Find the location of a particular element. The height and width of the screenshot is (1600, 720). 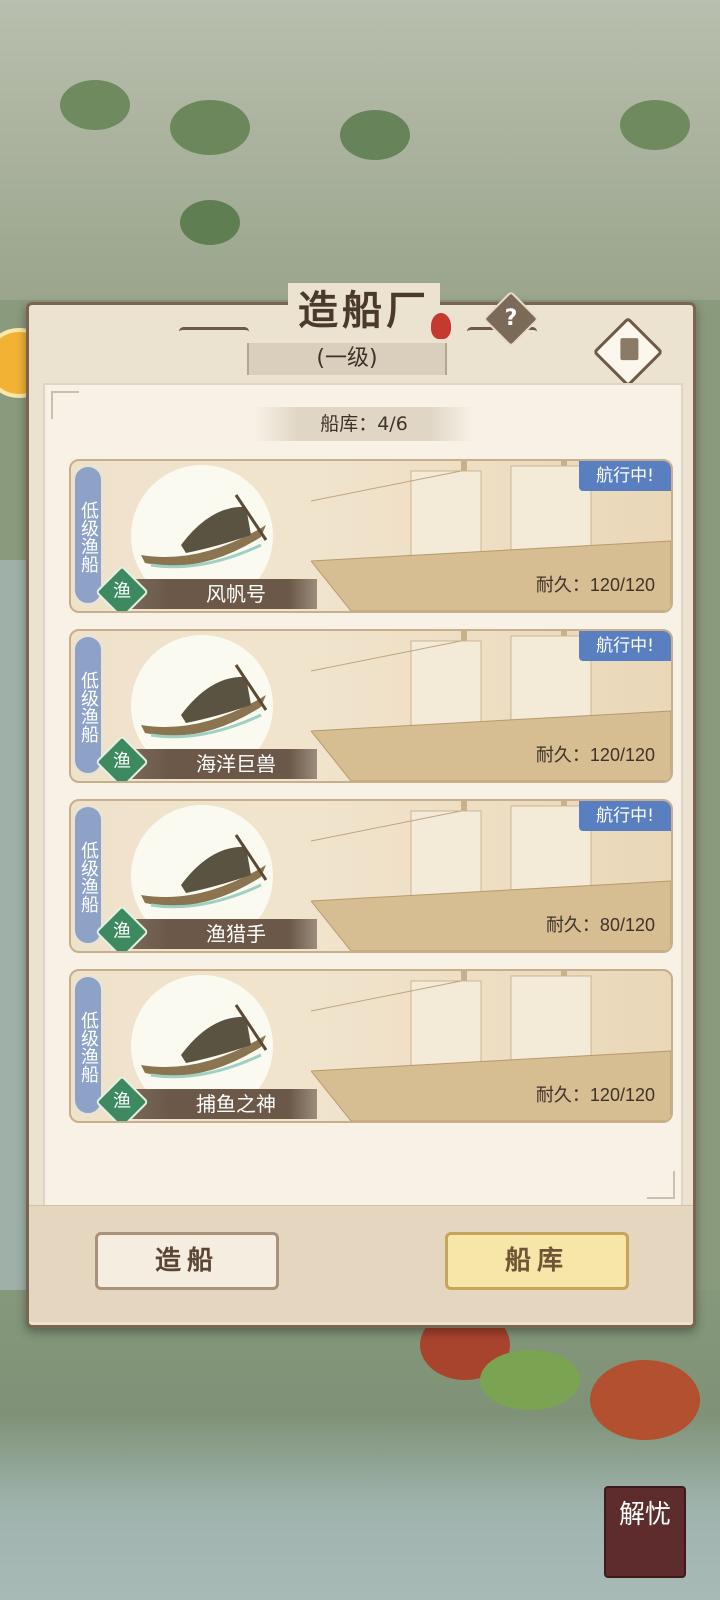

build-ship-button: 造船 is located at coordinates (187, 1261).